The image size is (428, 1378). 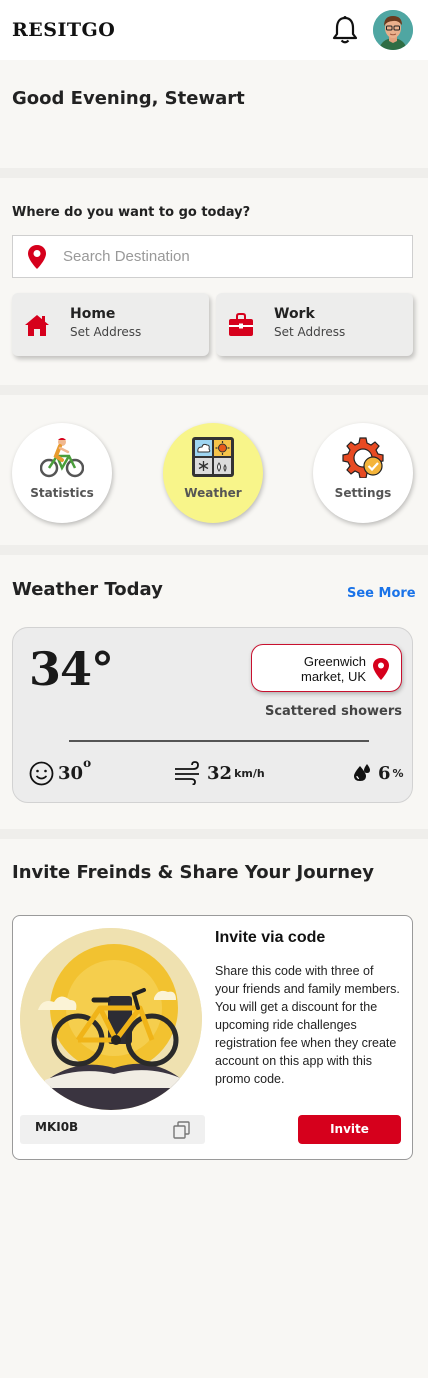 What do you see at coordinates (110, 324) in the screenshot?
I see `home-address-button: Home Set Address` at bounding box center [110, 324].